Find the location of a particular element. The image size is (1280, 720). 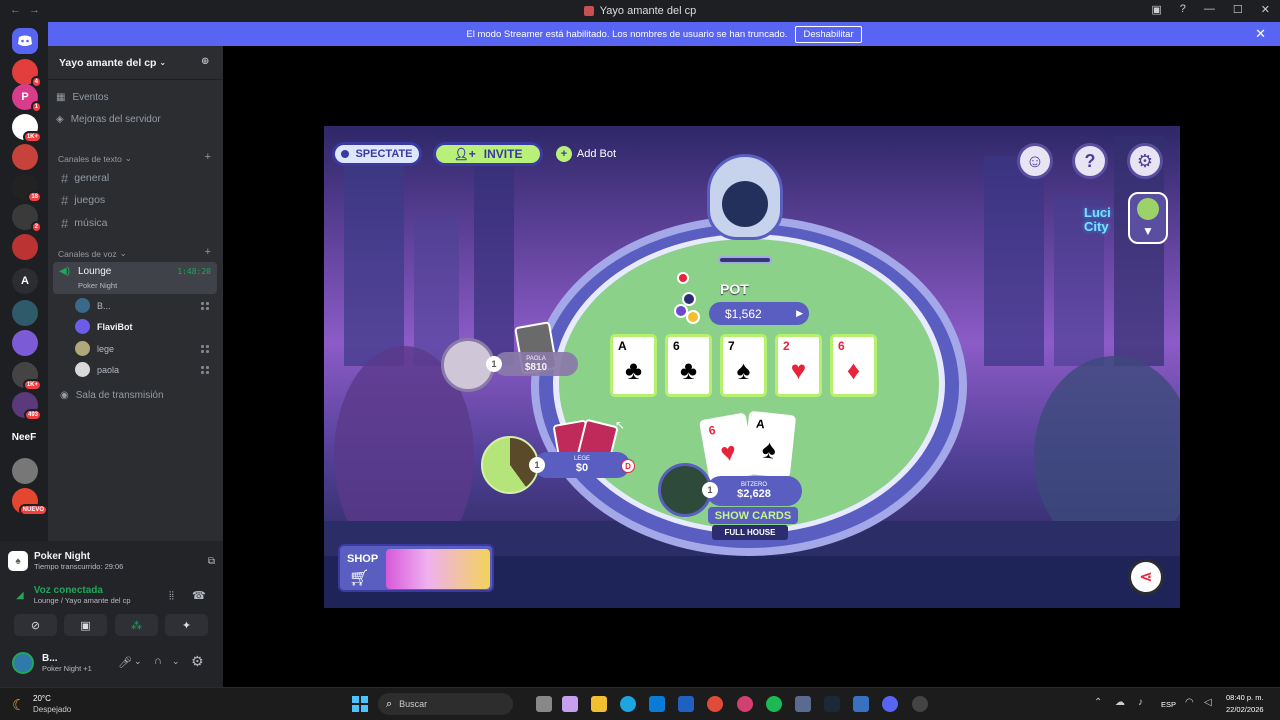

noise-suppression-icon: ⦙⦙ is located at coordinates (171, 596).